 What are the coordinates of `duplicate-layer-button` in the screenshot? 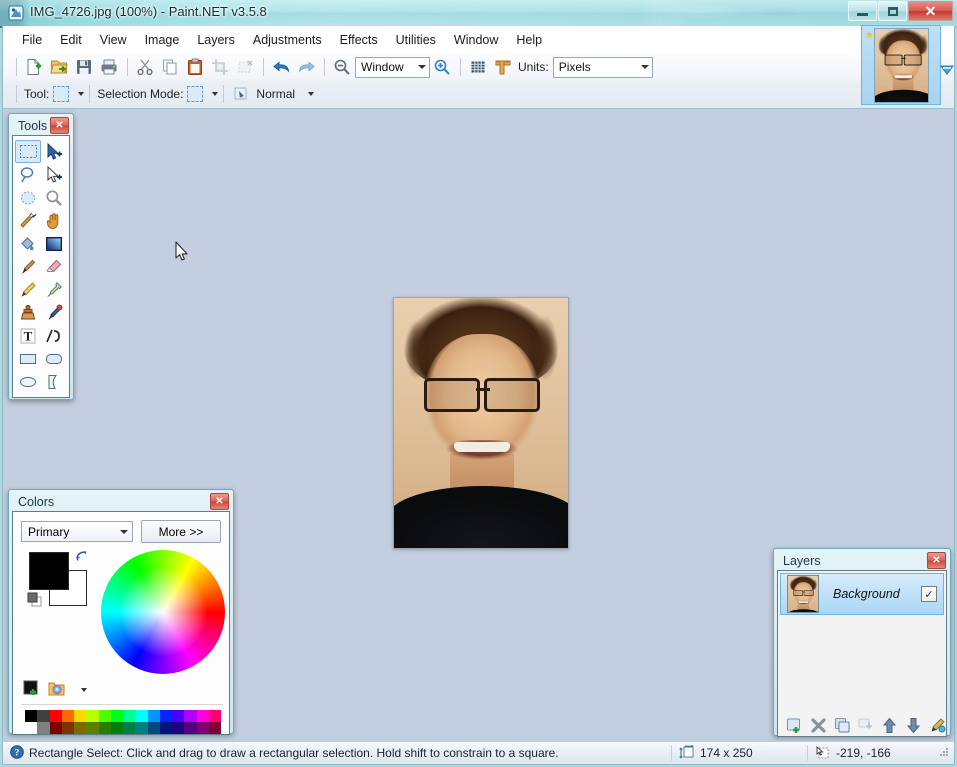 It's located at (842, 725).